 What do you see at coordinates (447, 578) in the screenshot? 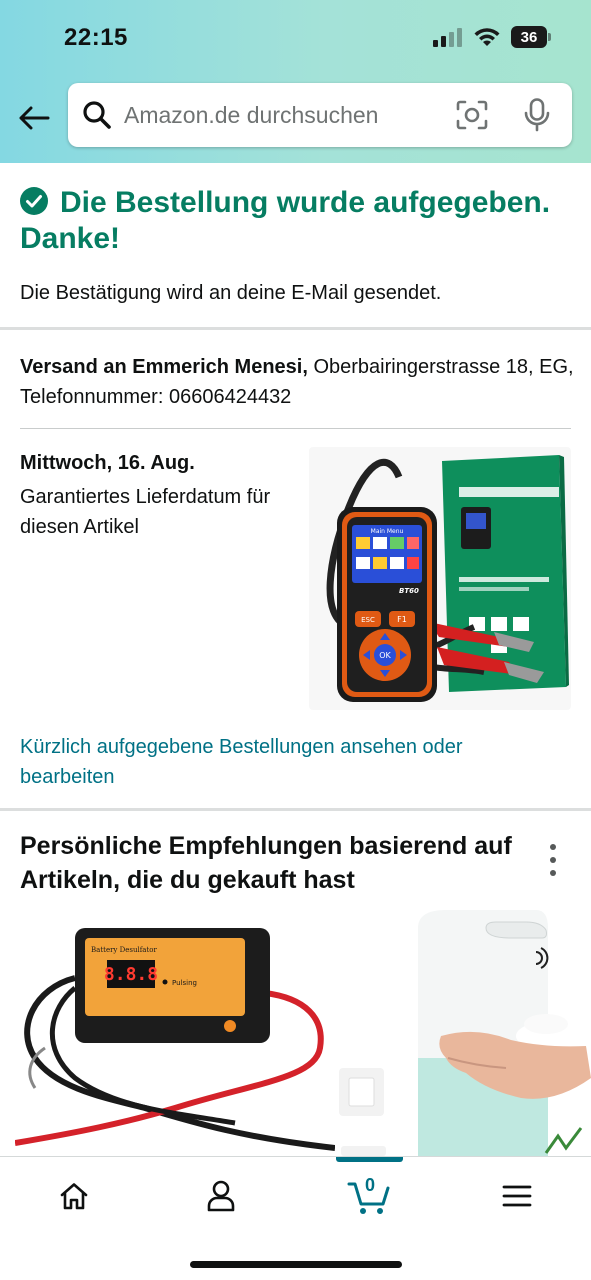
I see `battery-tester-image: Main Menu BT60 ESC F1 OK` at bounding box center [447, 578].